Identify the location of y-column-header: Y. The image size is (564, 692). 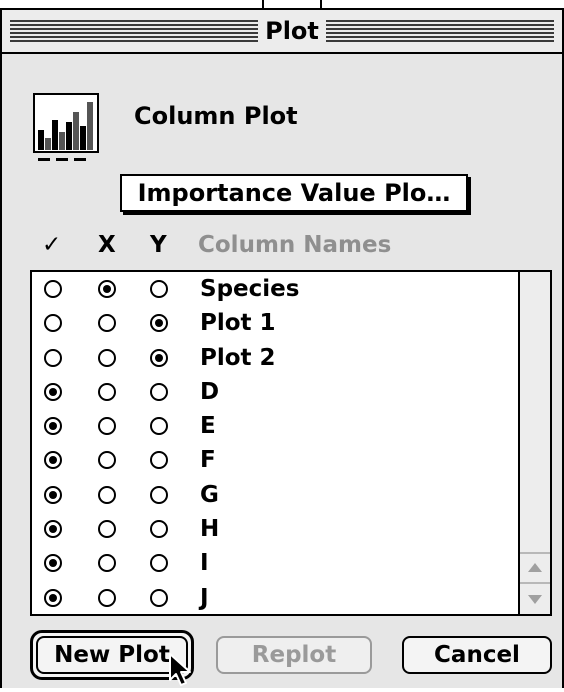
(158, 245).